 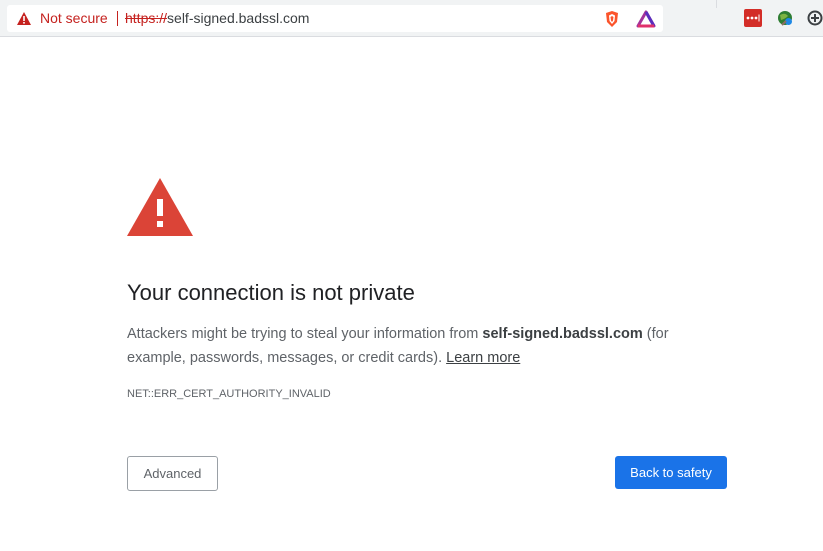 What do you see at coordinates (612, 19) in the screenshot?
I see `brave-shield-icon` at bounding box center [612, 19].